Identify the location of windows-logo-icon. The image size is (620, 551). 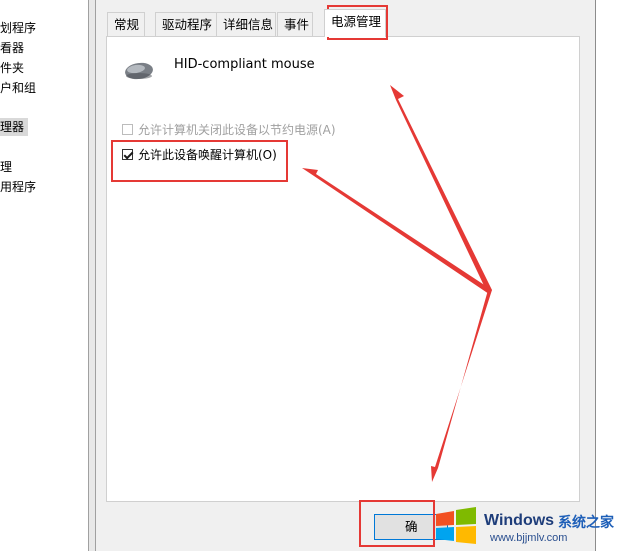
(456, 525).